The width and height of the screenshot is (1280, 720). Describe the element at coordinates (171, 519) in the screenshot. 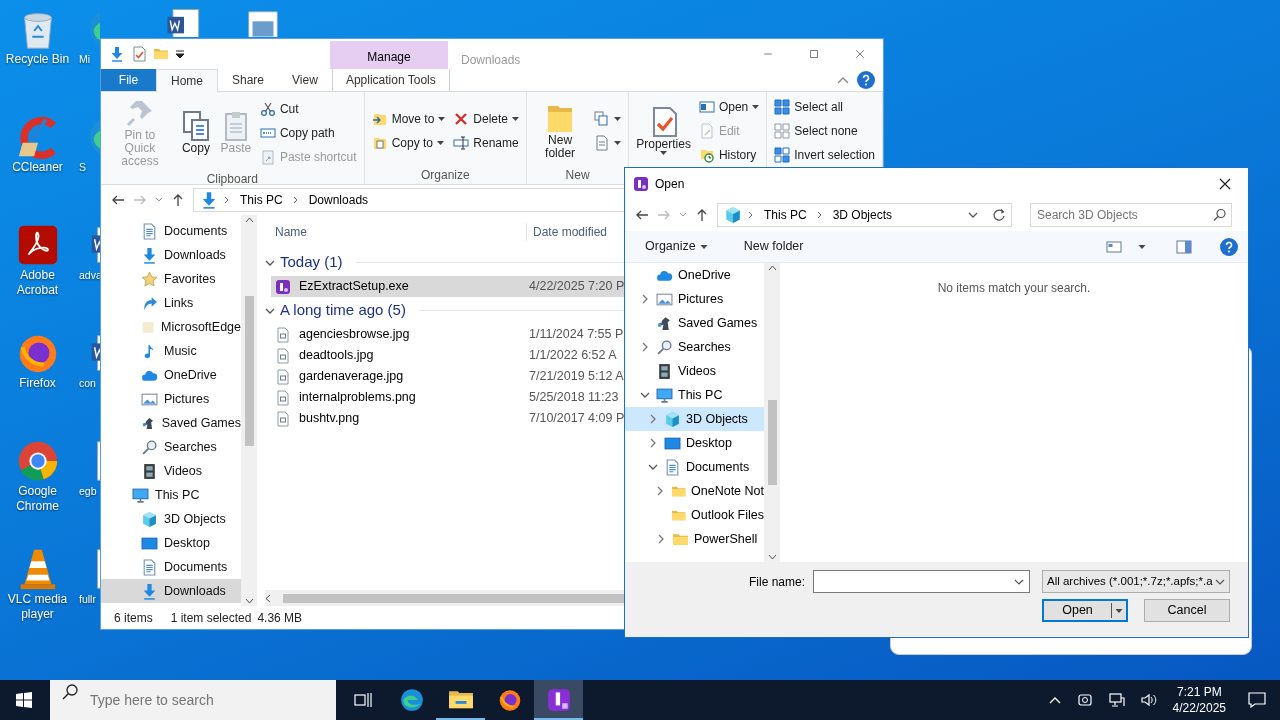

I see `nav-item: 3D Objects` at that location.